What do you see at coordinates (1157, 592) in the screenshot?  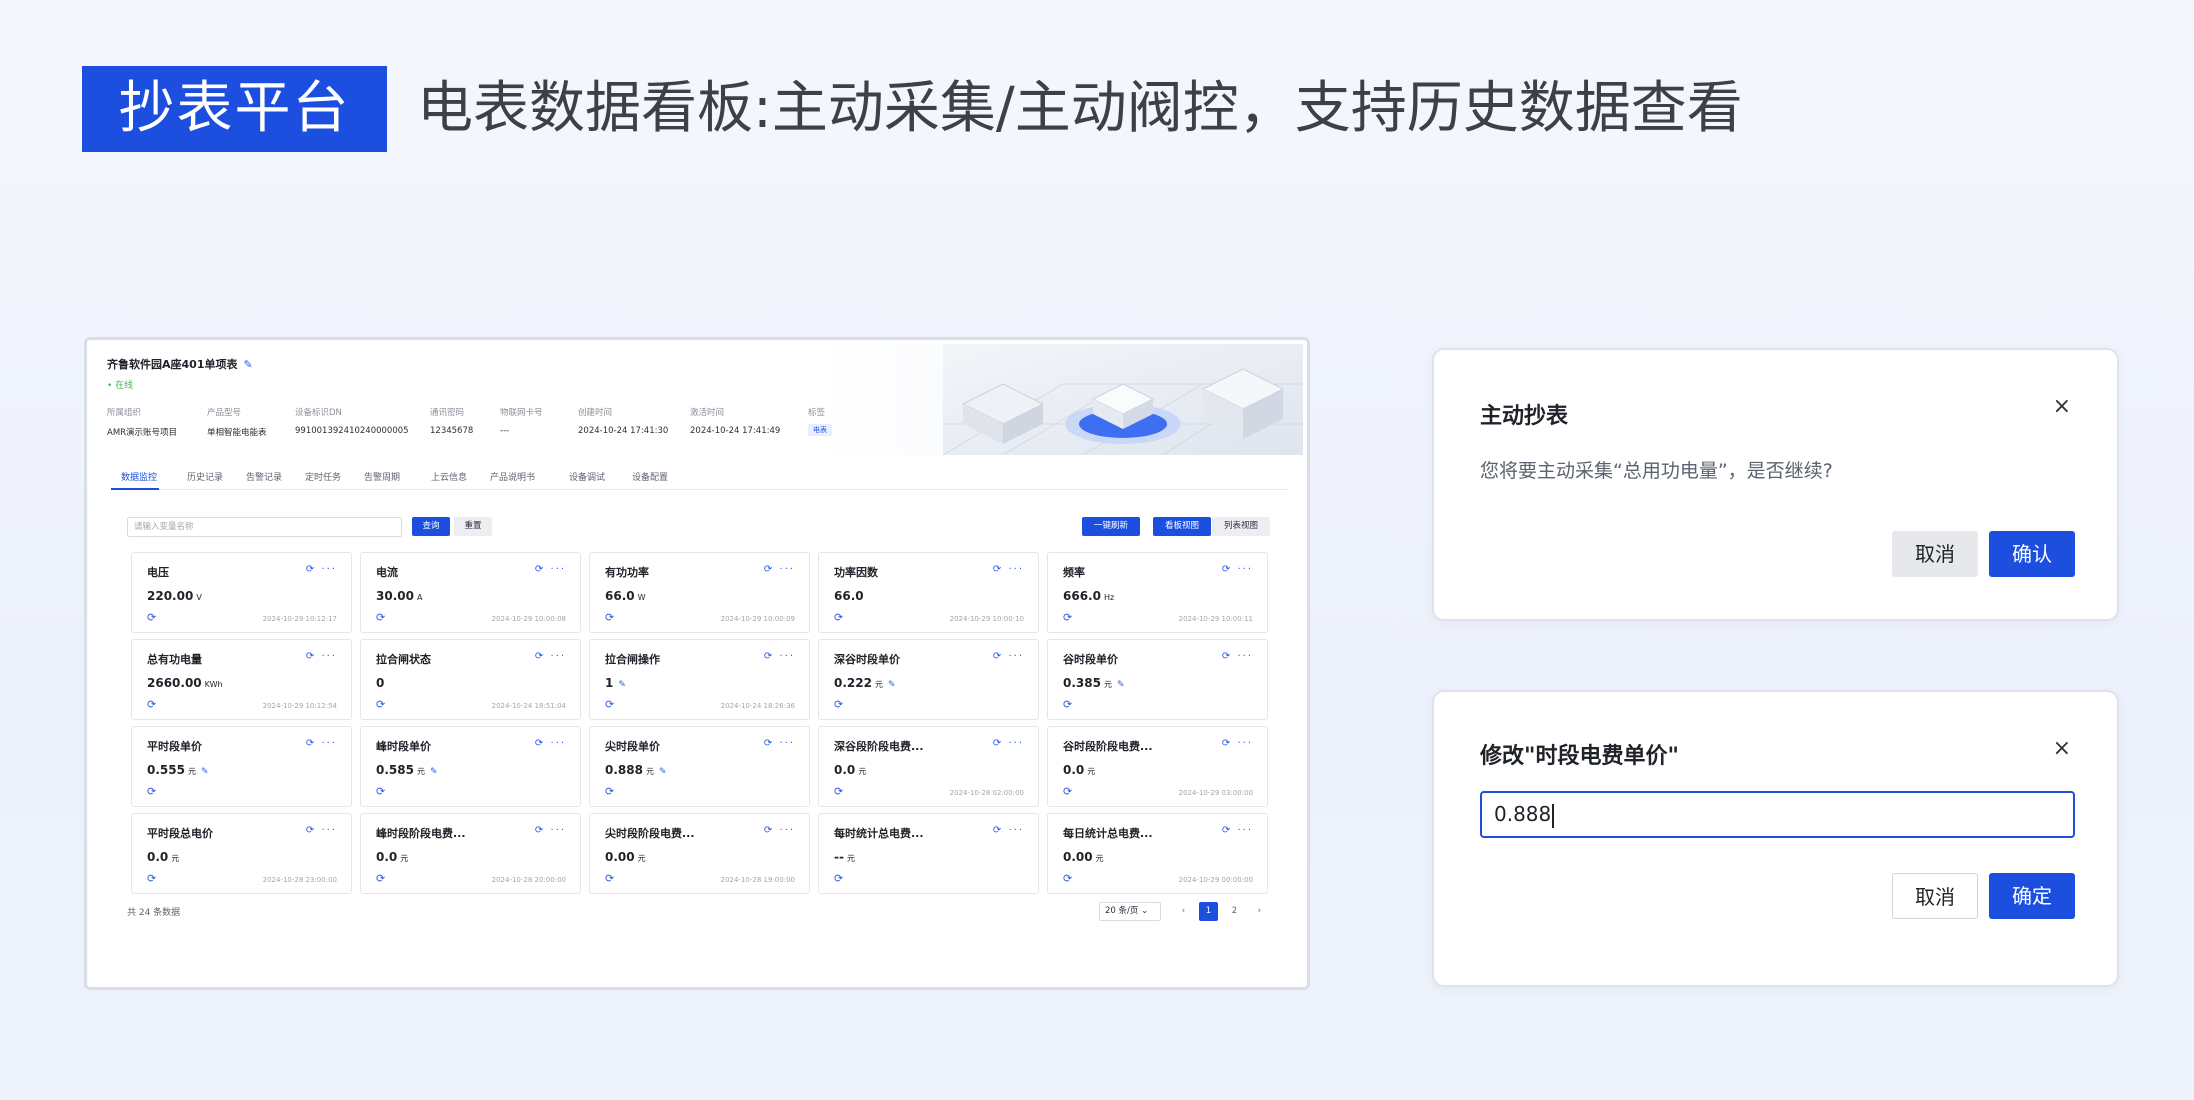 I see `metric-card: 频率 ⟳ ··· 666.0 Hz ⟳ 2024-10-29 10:00:11` at bounding box center [1157, 592].